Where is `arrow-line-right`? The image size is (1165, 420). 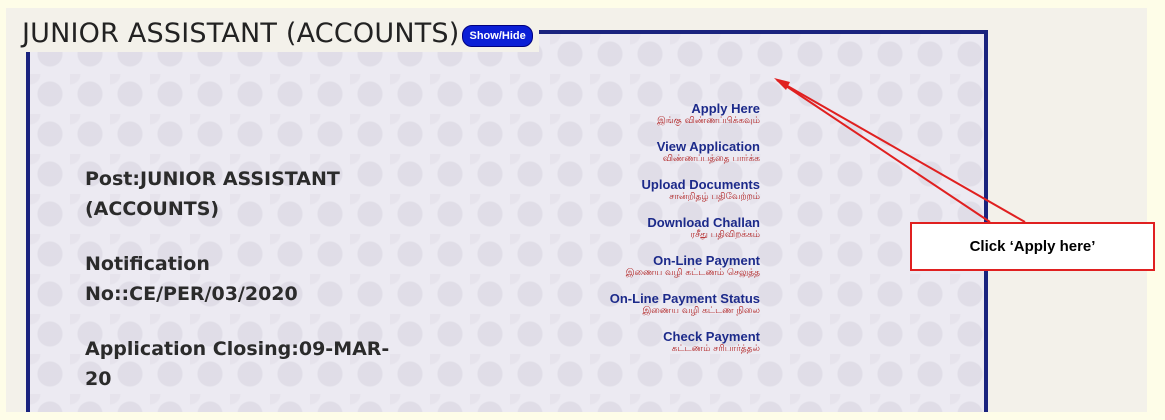
arrow-line-right is located at coordinates (901, 151).